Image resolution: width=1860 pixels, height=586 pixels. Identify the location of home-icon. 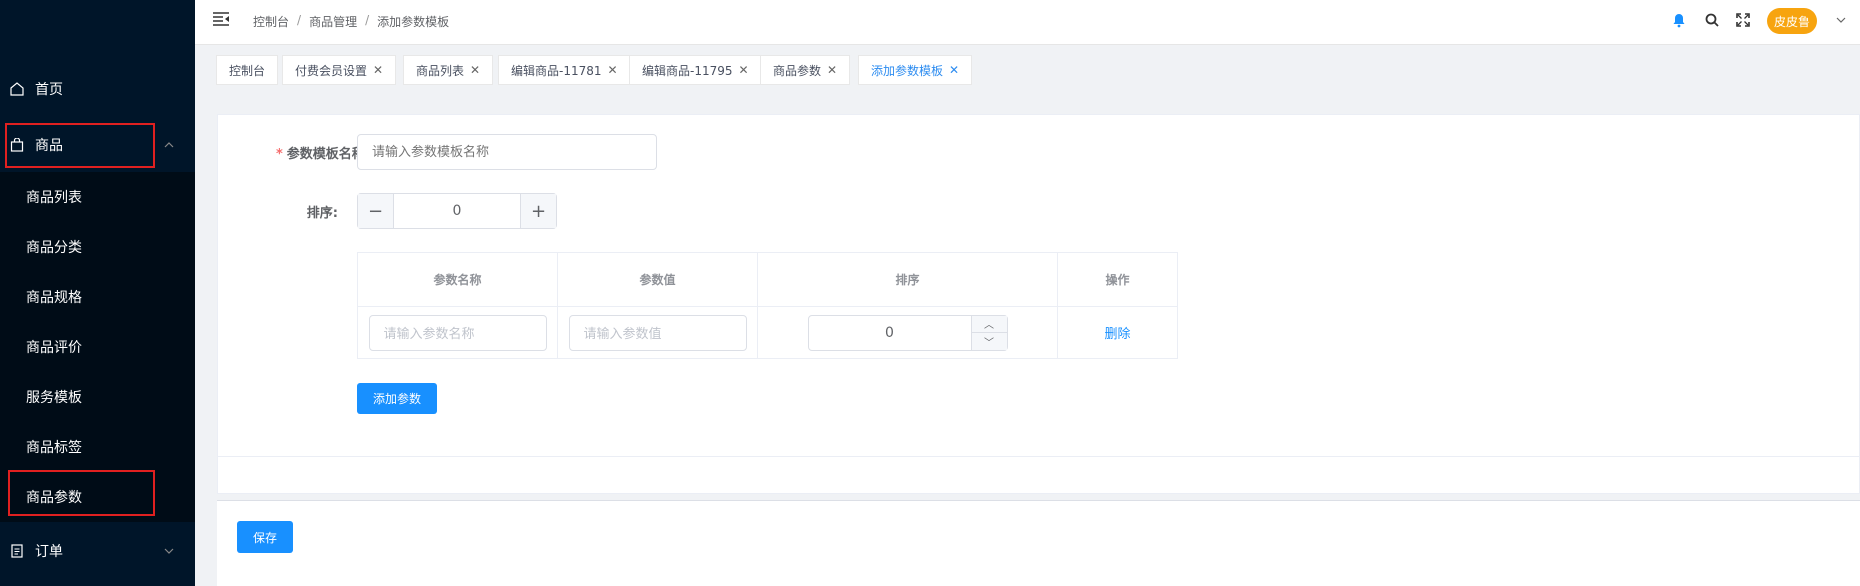
(17, 89).